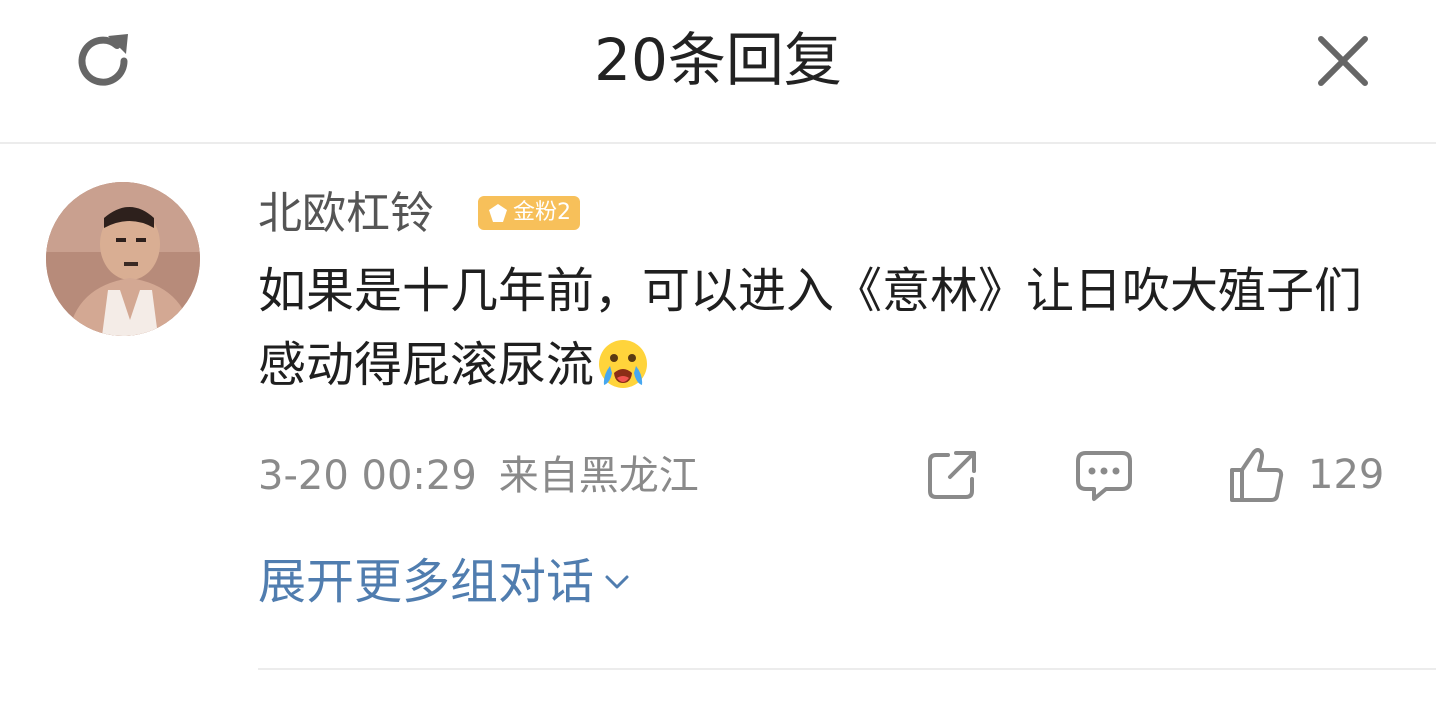  I want to click on close-button, so click(1343, 61).